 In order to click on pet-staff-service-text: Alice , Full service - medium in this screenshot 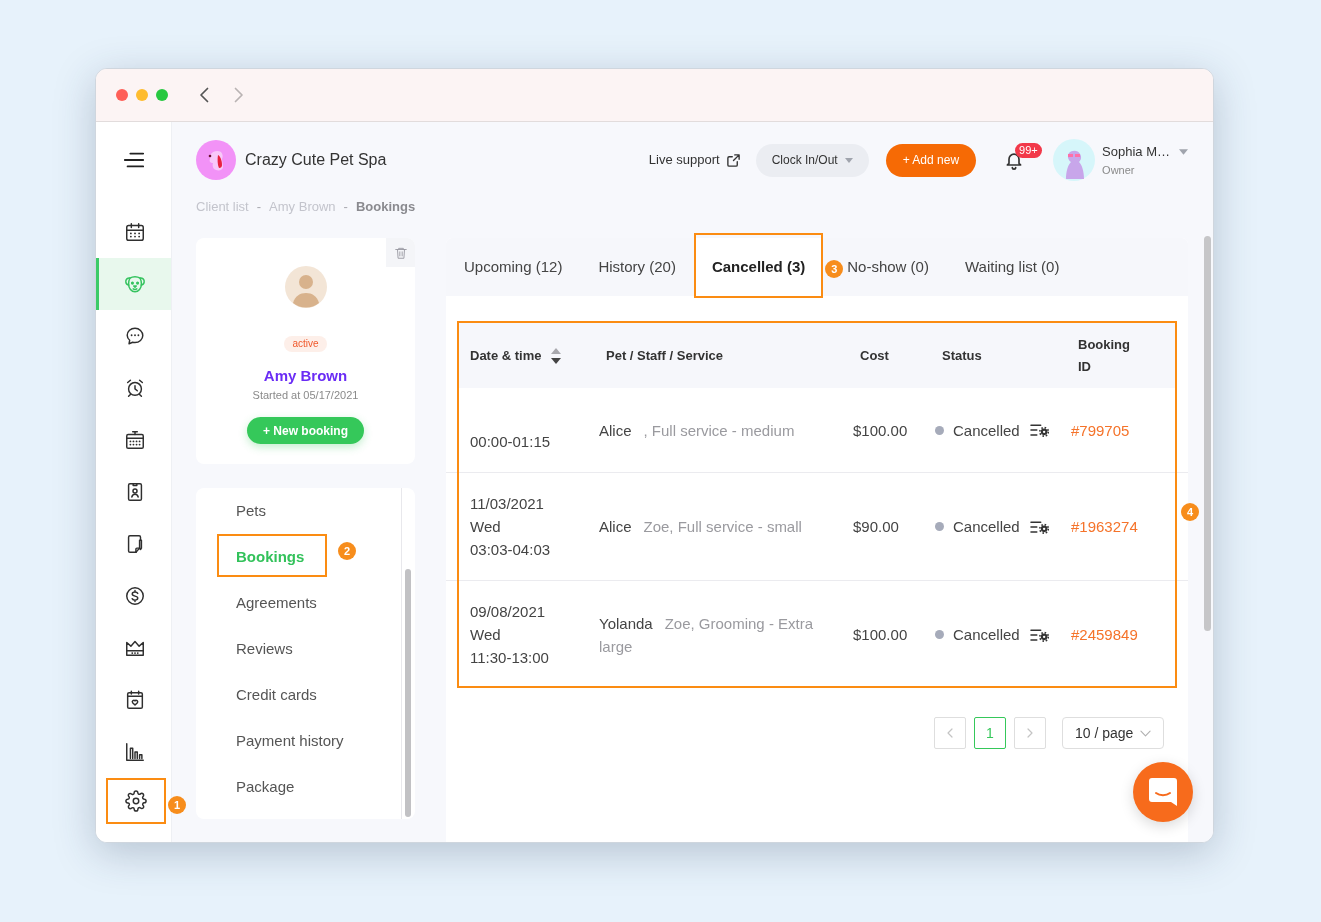, I will do `click(697, 430)`.